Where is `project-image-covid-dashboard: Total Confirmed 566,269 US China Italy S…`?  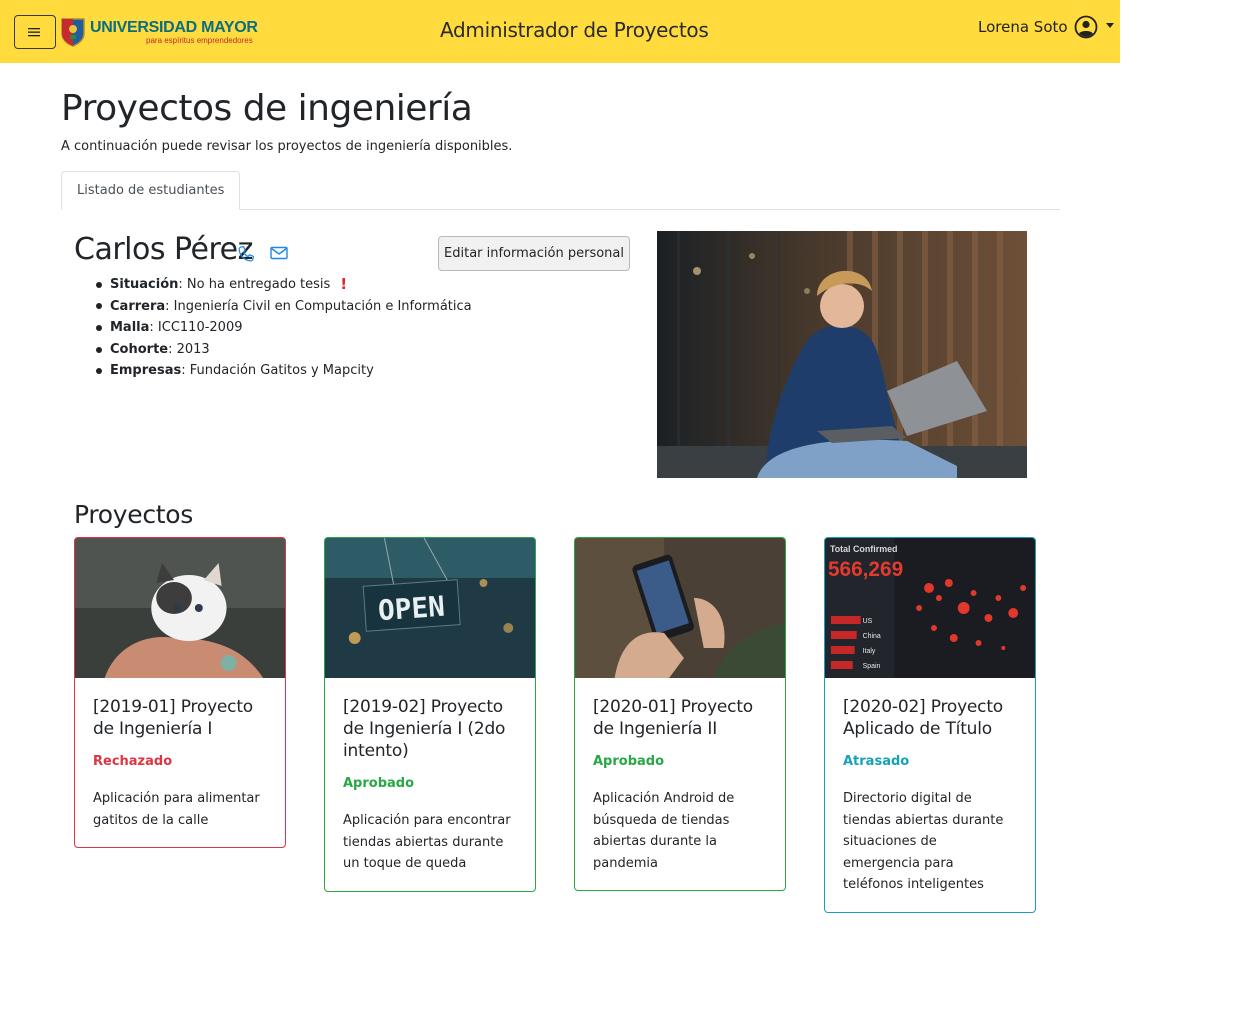
project-image-covid-dashboard: Total Confirmed 566,269 US China Italy S… is located at coordinates (930, 608).